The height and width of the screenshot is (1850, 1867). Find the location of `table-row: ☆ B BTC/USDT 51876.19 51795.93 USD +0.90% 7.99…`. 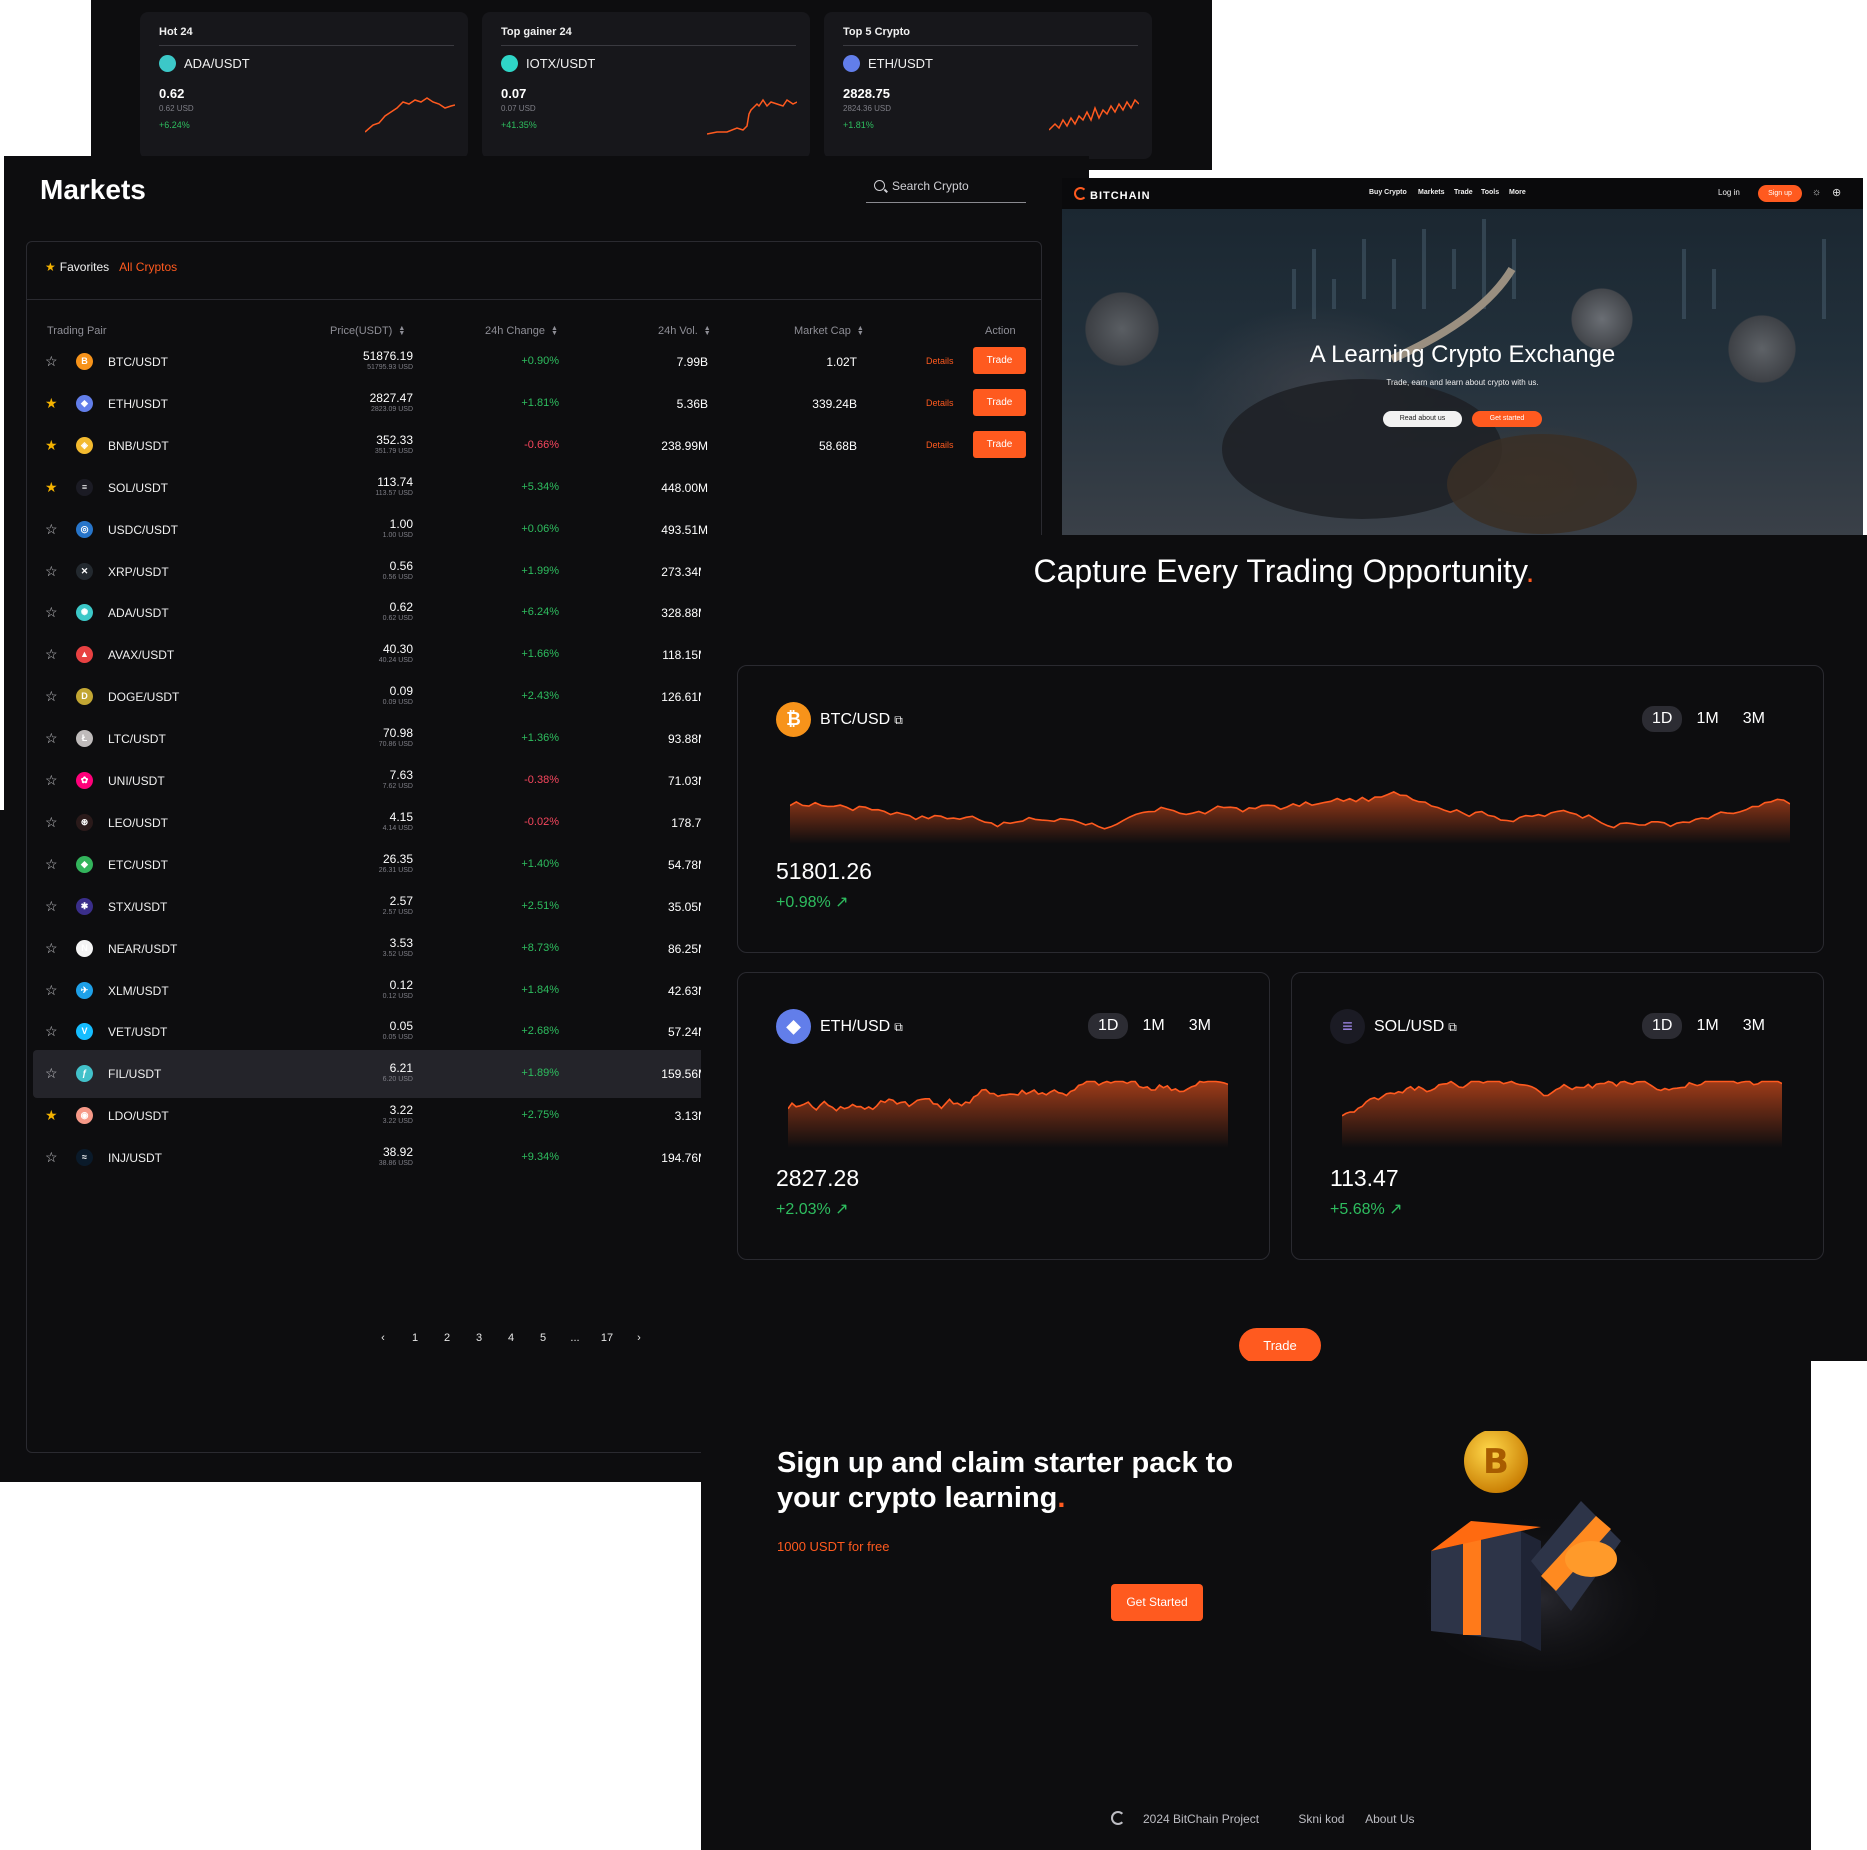

table-row: ☆ B BTC/USDT 51876.19 51795.93 USD +0.90% 7.99… is located at coordinates (533, 362).